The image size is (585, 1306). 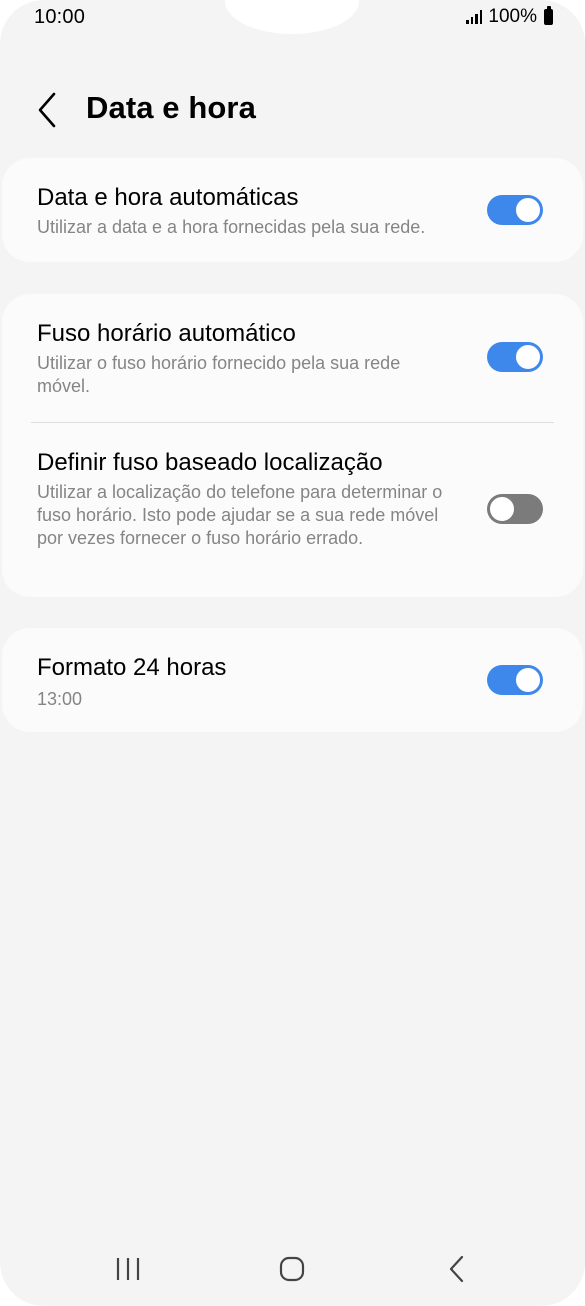 I want to click on settings-card-format: Formato 24 horas 13:00, so click(x=292, y=680).